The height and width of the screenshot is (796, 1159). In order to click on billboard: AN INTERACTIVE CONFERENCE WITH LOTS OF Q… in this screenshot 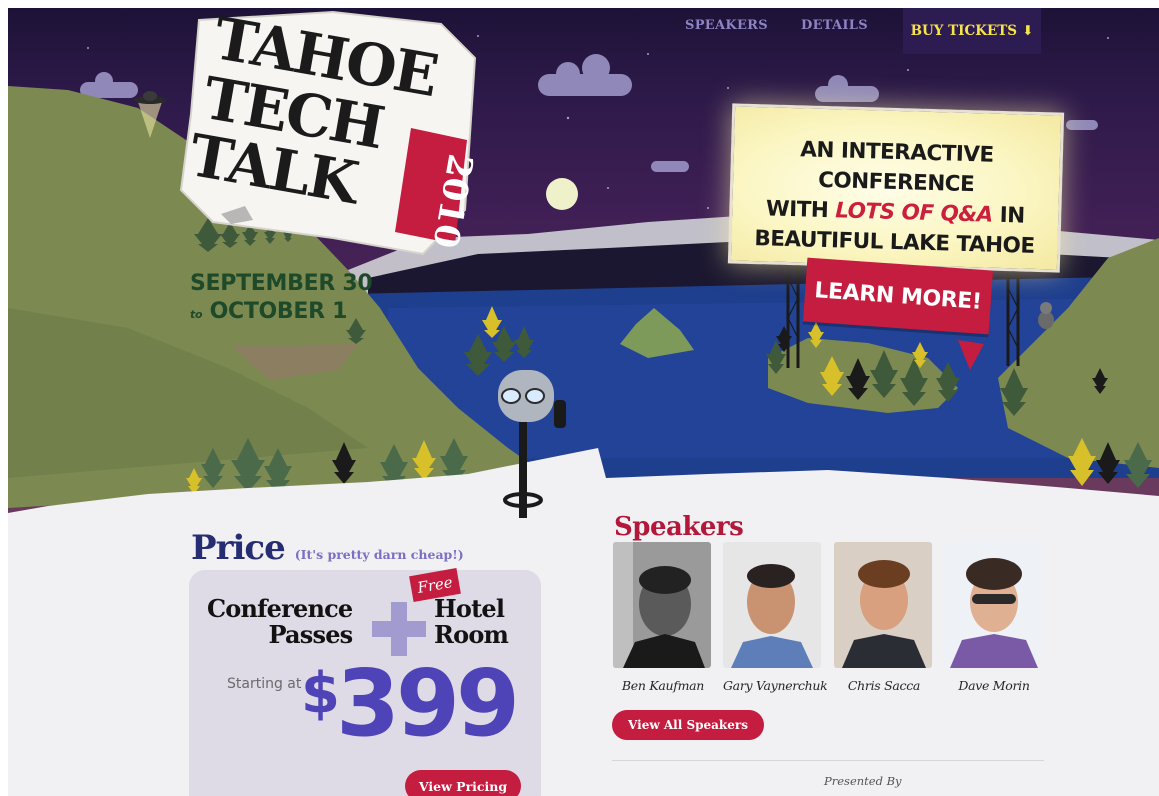, I will do `click(896, 188)`.